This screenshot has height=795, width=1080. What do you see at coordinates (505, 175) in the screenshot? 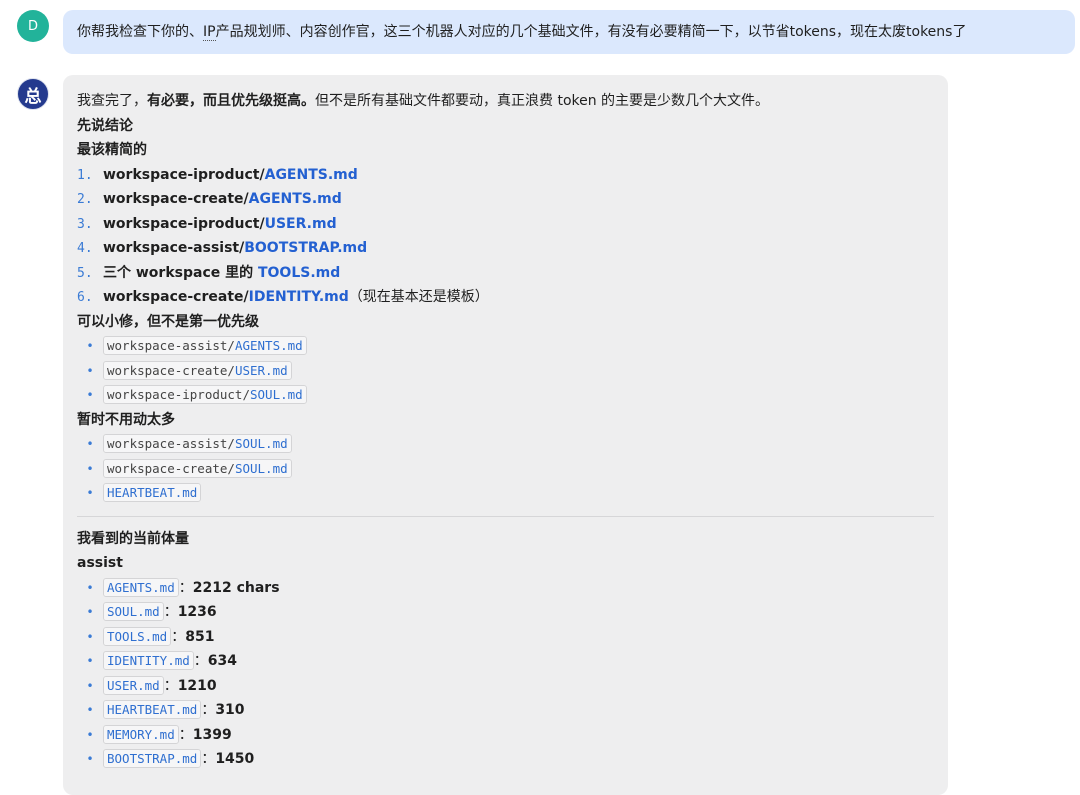
I see `priority-item: 1. workspace-iproduct/AGENTS.md` at bounding box center [505, 175].